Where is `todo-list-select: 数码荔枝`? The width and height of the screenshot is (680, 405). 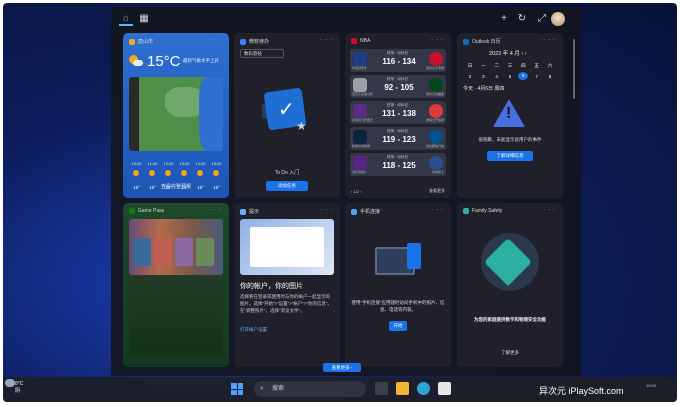 todo-list-select: 数码荔枝 is located at coordinates (262, 53).